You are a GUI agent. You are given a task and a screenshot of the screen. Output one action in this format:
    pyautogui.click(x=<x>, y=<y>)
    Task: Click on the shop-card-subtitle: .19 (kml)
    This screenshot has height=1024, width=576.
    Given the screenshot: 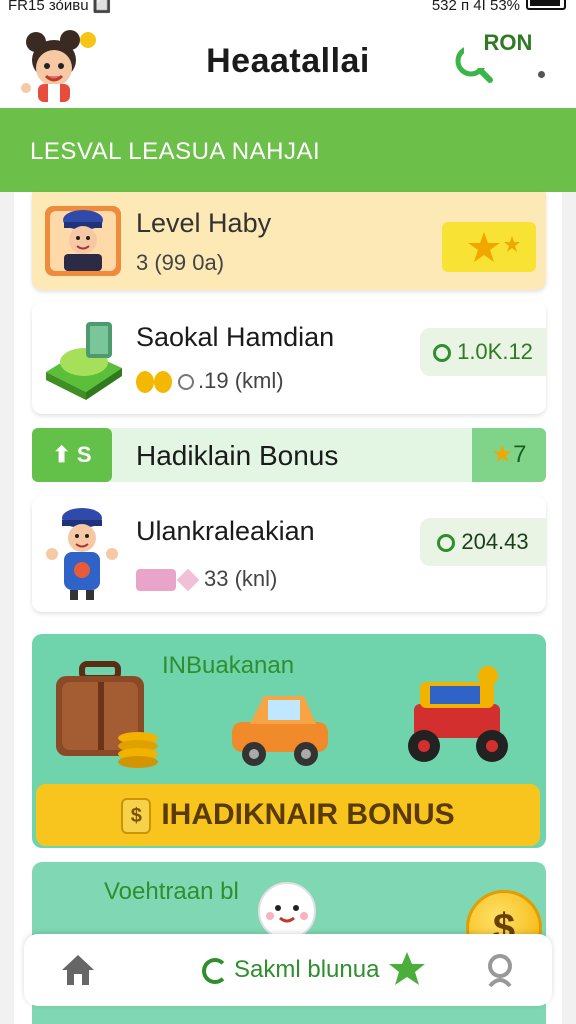 What is the action you would take?
    pyautogui.click(x=210, y=381)
    